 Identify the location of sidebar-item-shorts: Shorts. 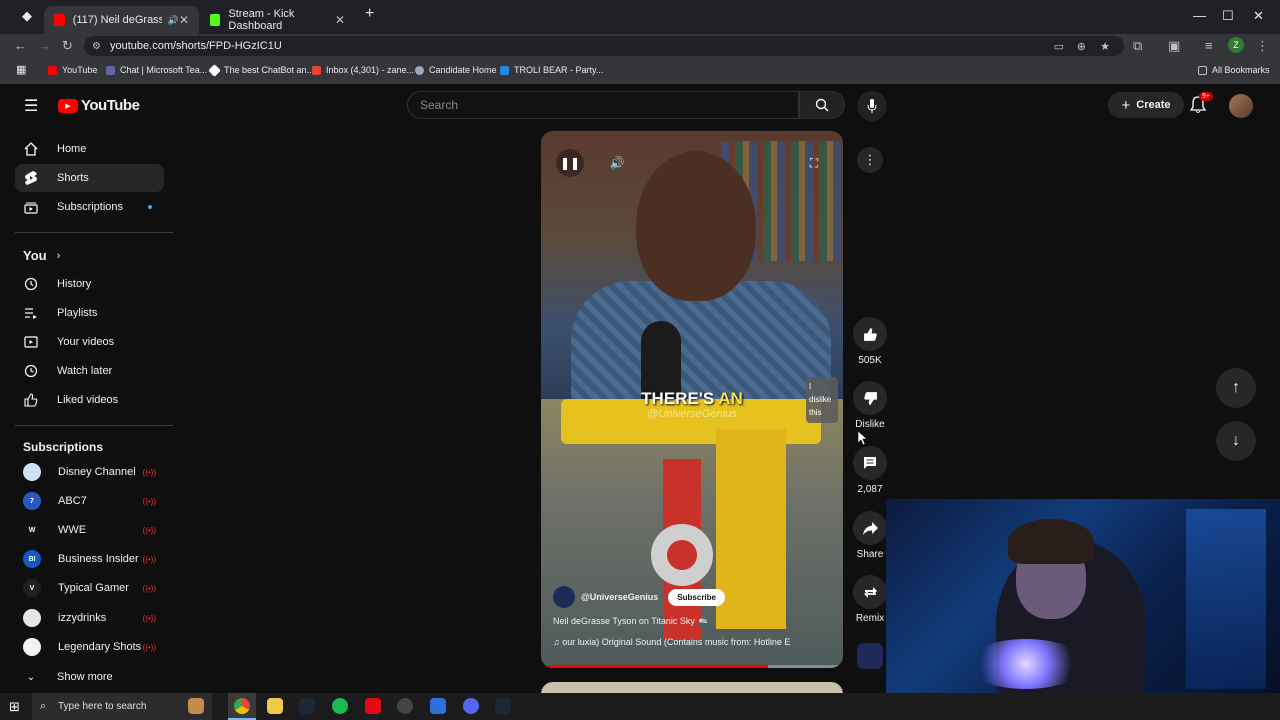
(89, 178).